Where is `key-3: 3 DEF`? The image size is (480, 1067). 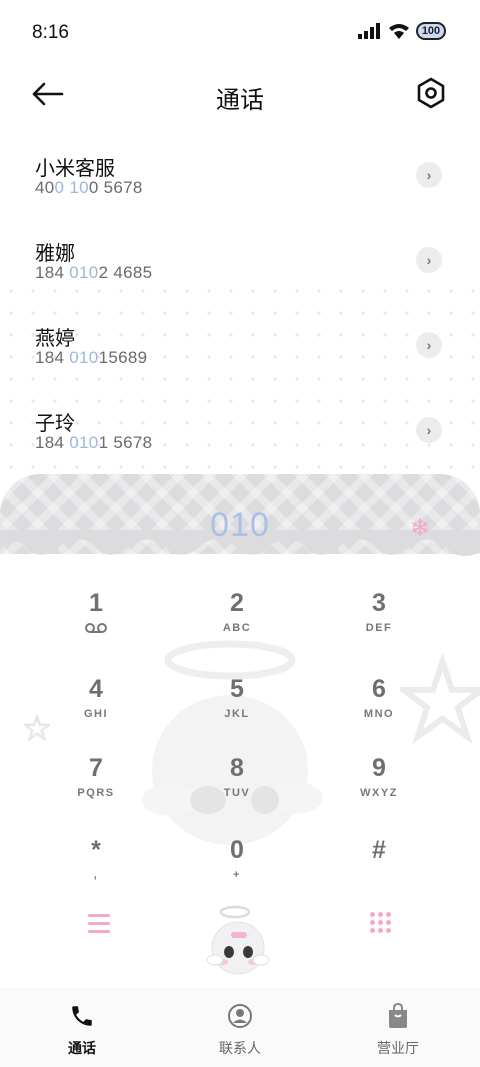
key-3: 3 DEF is located at coordinates (379, 623).